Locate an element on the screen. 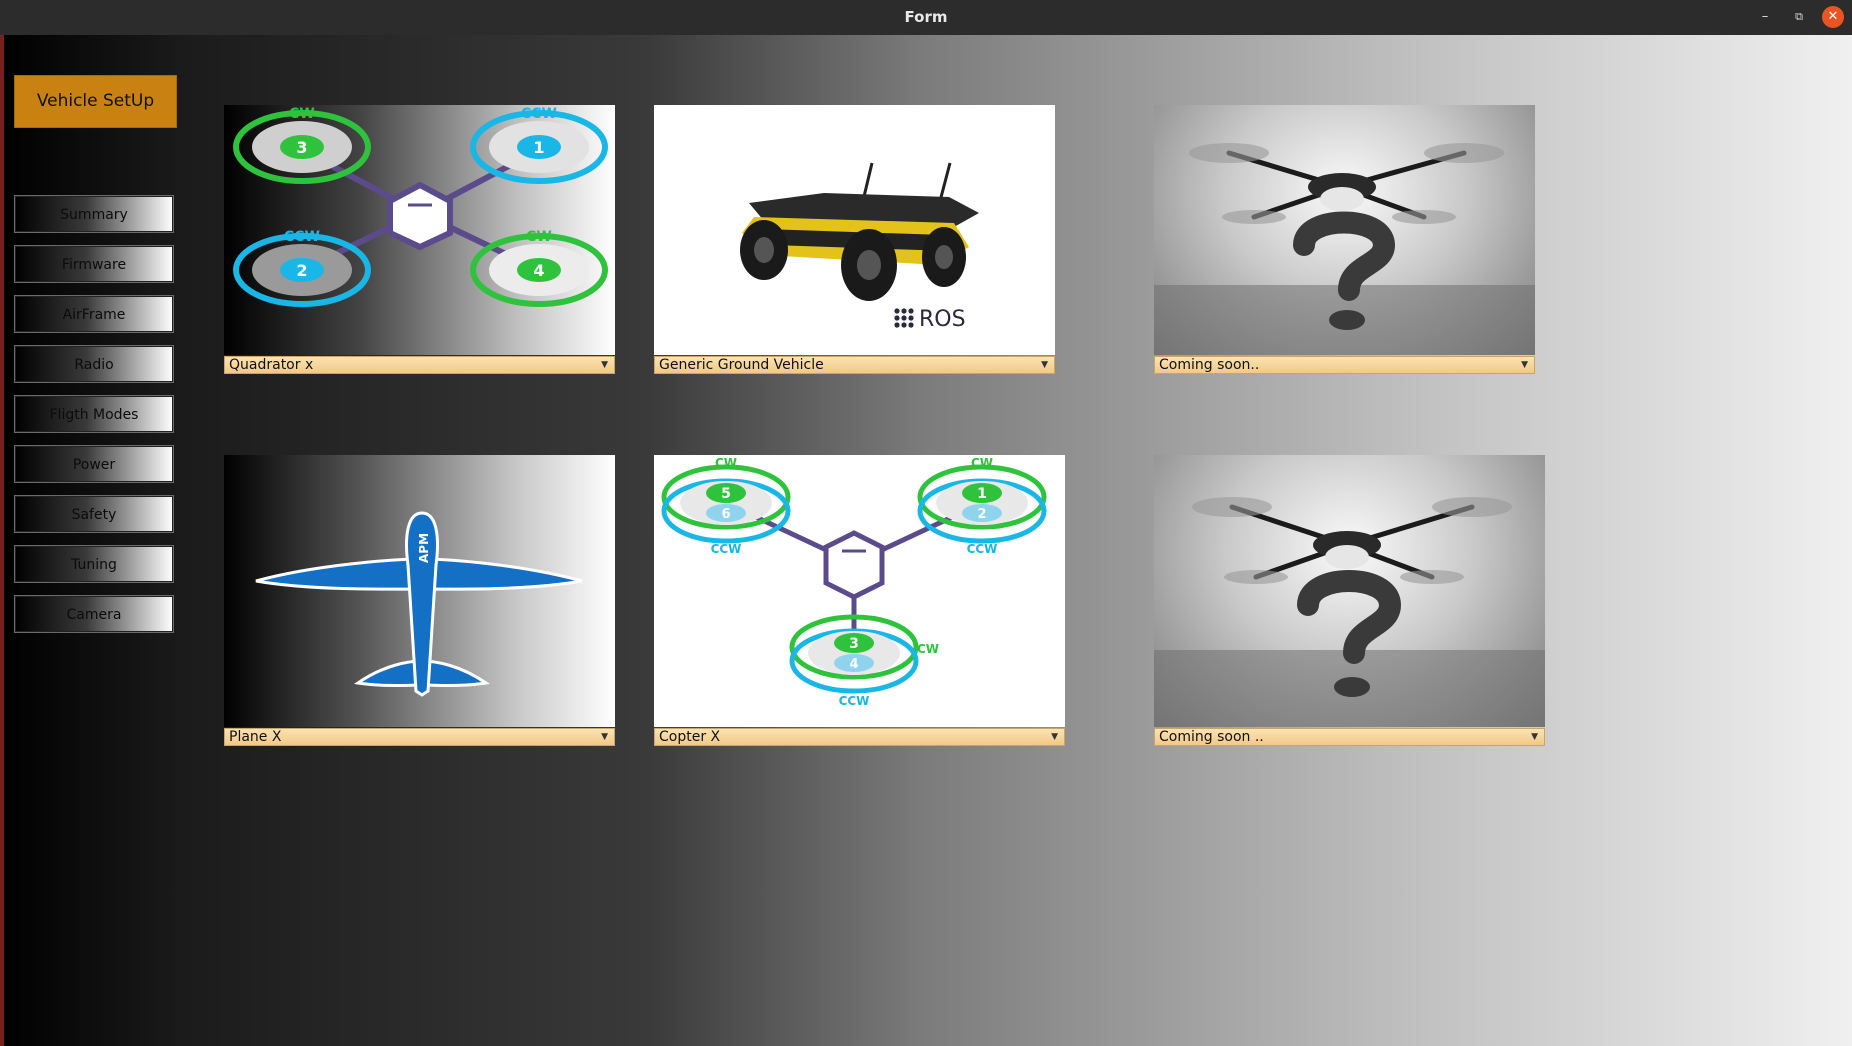  sidebar-item-label: Power is located at coordinates (94, 465).